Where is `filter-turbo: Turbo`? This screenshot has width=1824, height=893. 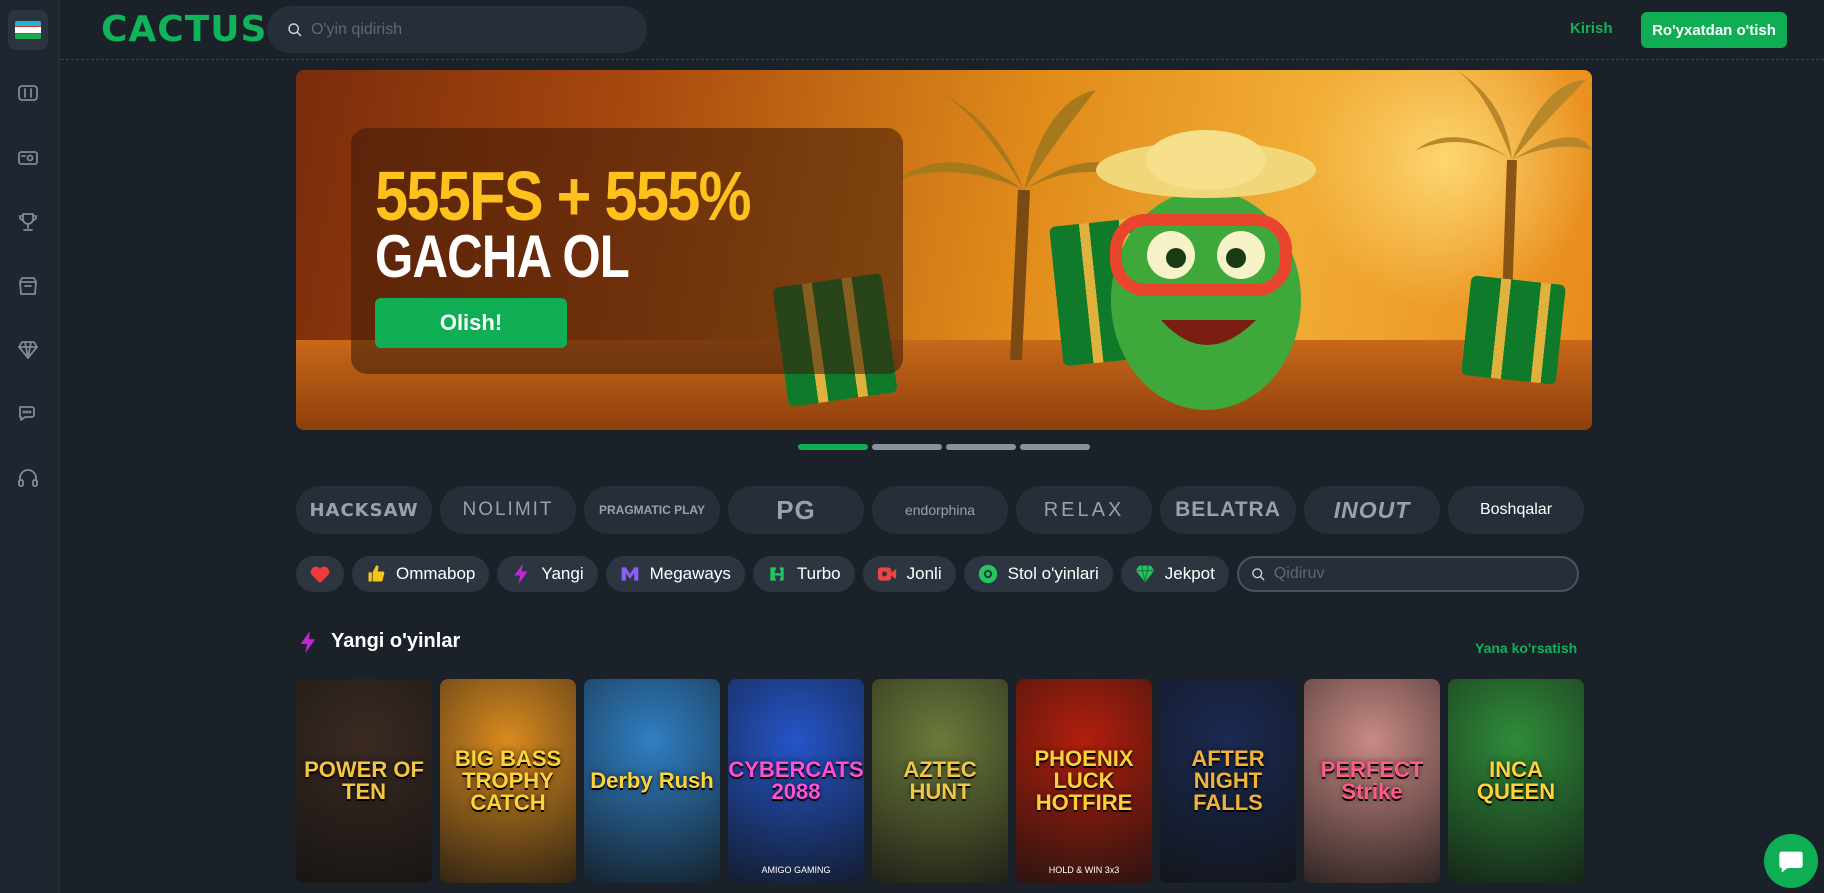 filter-turbo: Turbo is located at coordinates (803, 574).